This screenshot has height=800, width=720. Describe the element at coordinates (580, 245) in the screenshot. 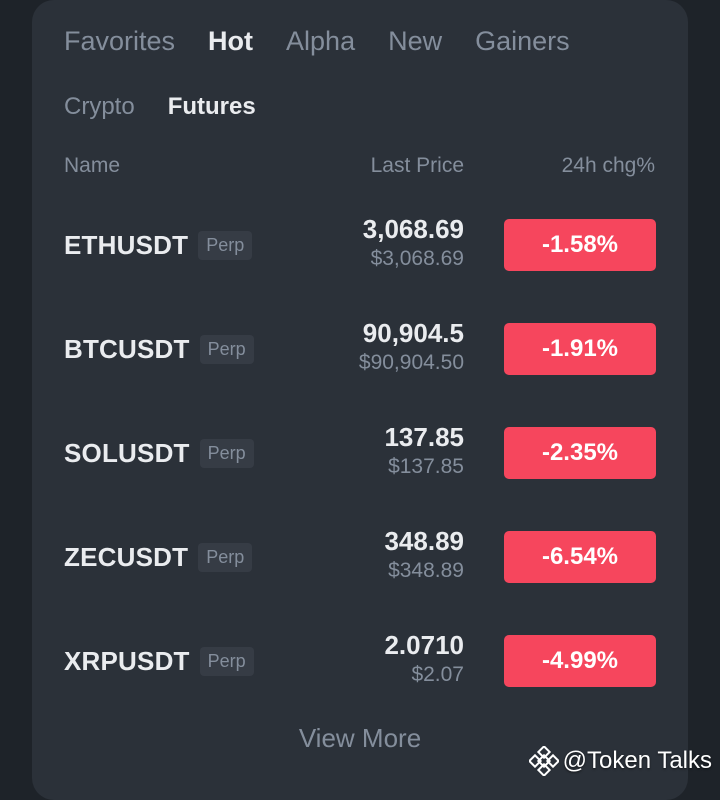

I see `change-badge: -1.58%` at that location.